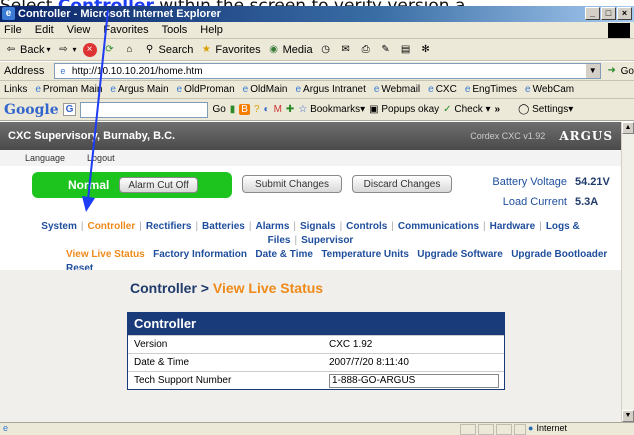 This screenshot has width=634, height=435. What do you see at coordinates (592, 71) in the screenshot?
I see `chevron-down-icon: ▼` at bounding box center [592, 71].